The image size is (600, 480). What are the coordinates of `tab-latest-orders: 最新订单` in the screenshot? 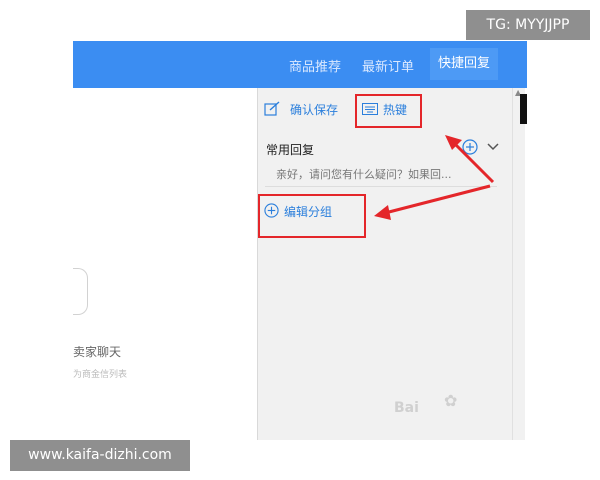 It's located at (388, 65).